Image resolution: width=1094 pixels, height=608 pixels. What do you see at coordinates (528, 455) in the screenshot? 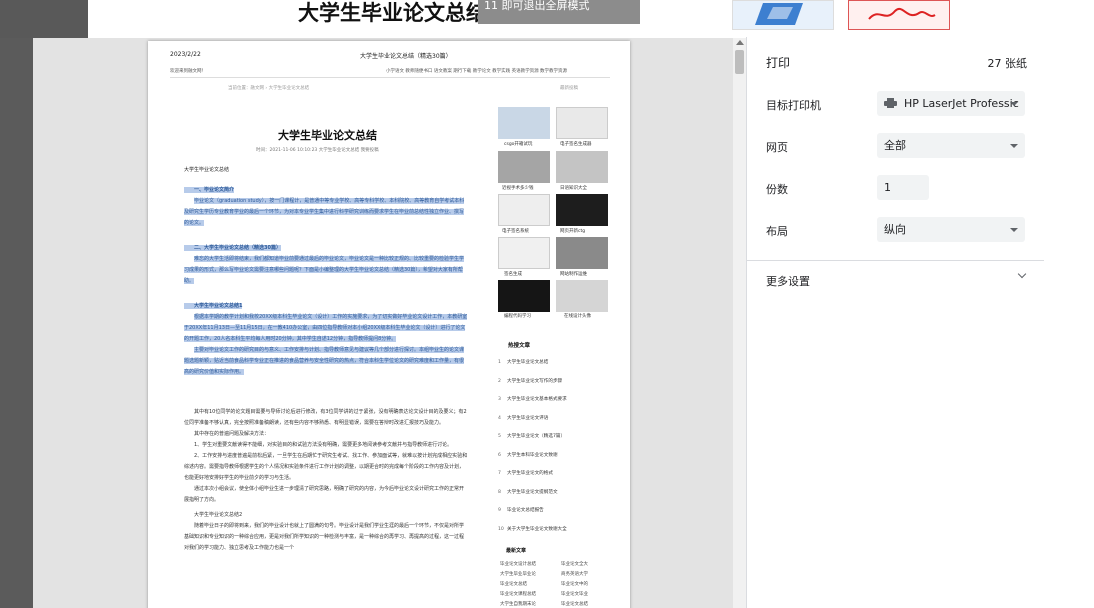
I see `list-item: 6 大学生本科毕业论文致谢` at bounding box center [528, 455].